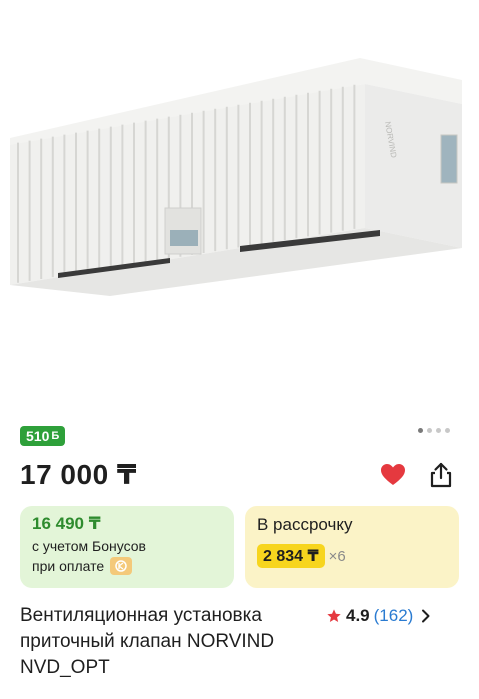  I want to click on rating-summary: 4.9 (162), so click(378, 616).